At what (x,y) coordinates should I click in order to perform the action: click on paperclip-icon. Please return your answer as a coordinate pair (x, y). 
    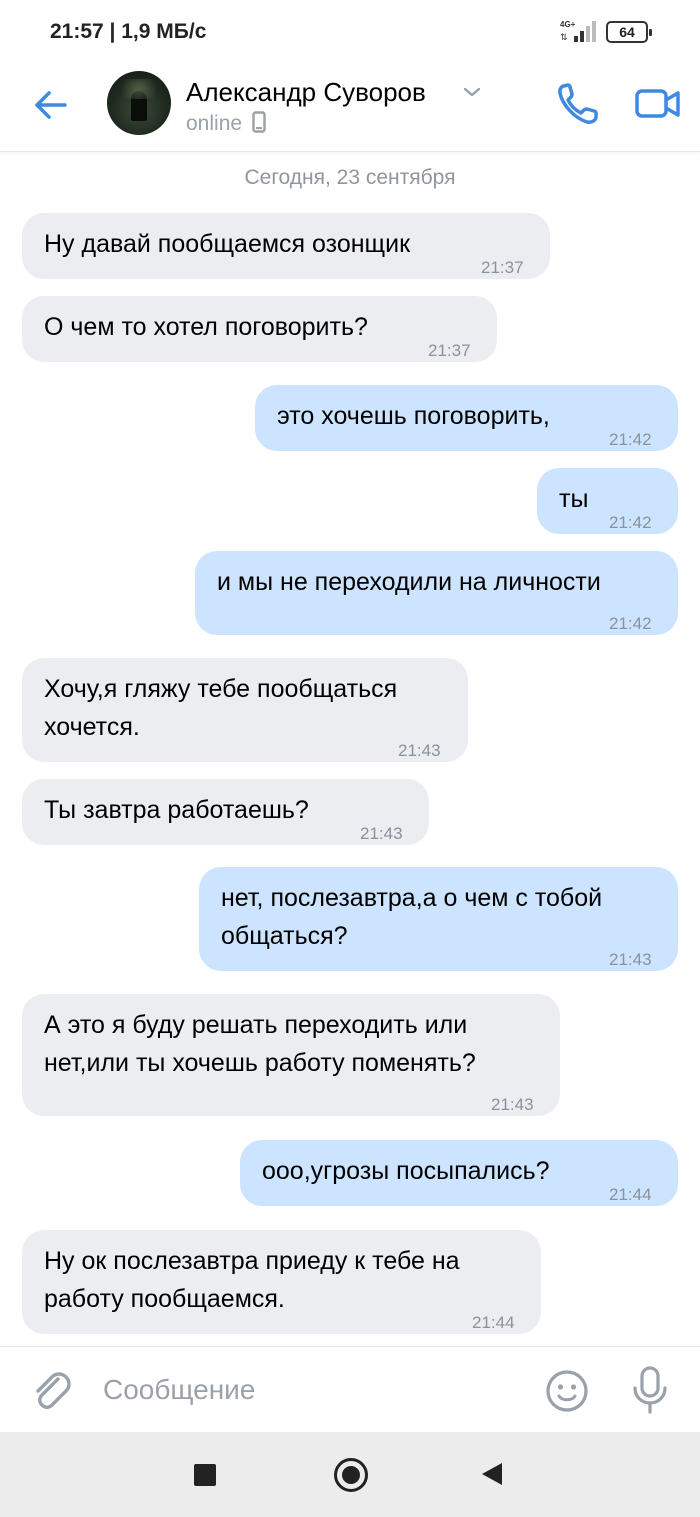
    Looking at the image, I should click on (51, 1390).